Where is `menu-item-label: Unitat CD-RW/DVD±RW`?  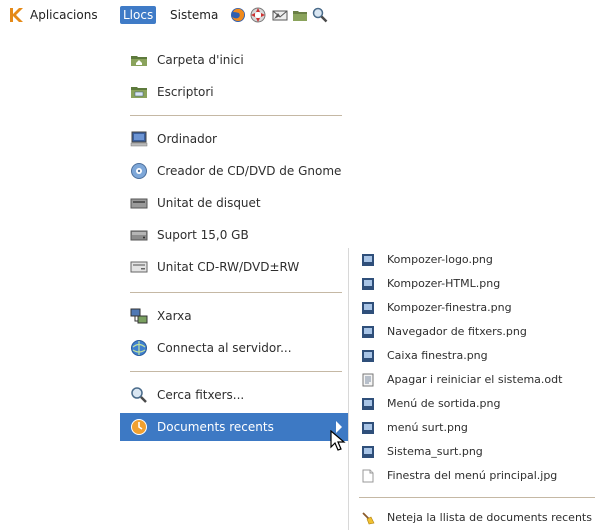 menu-item-label: Unitat CD-RW/DVD±RW is located at coordinates (228, 267).